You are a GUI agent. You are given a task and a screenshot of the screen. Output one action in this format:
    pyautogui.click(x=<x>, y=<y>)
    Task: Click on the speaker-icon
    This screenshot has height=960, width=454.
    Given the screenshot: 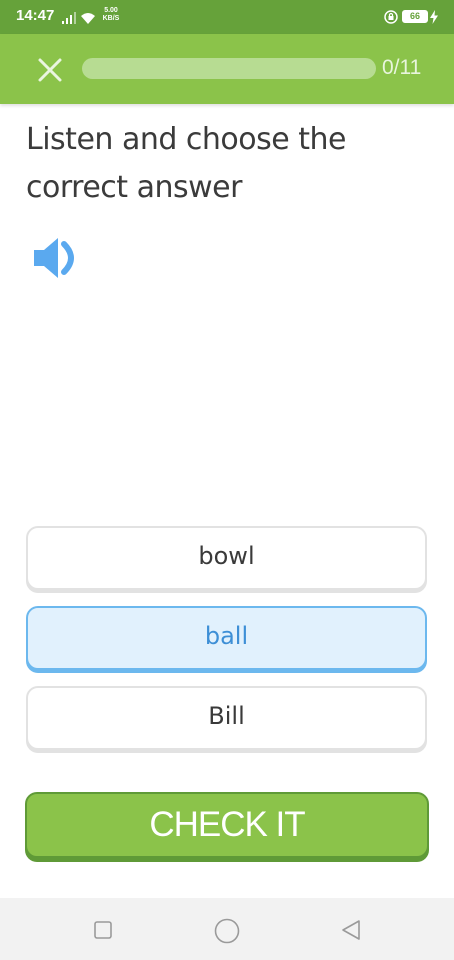 What is the action you would take?
    pyautogui.click(x=57, y=258)
    